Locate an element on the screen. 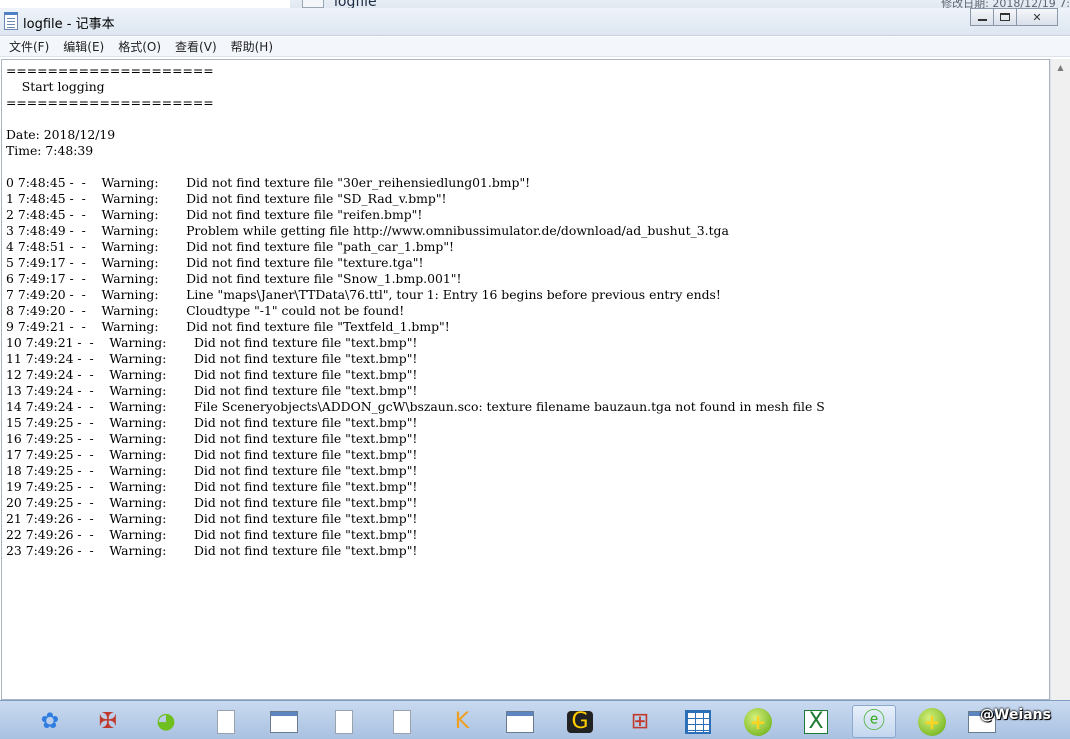 Image resolution: width=1070 pixels, height=739 pixels. green-e-icon: ⓔ is located at coordinates (874, 721).